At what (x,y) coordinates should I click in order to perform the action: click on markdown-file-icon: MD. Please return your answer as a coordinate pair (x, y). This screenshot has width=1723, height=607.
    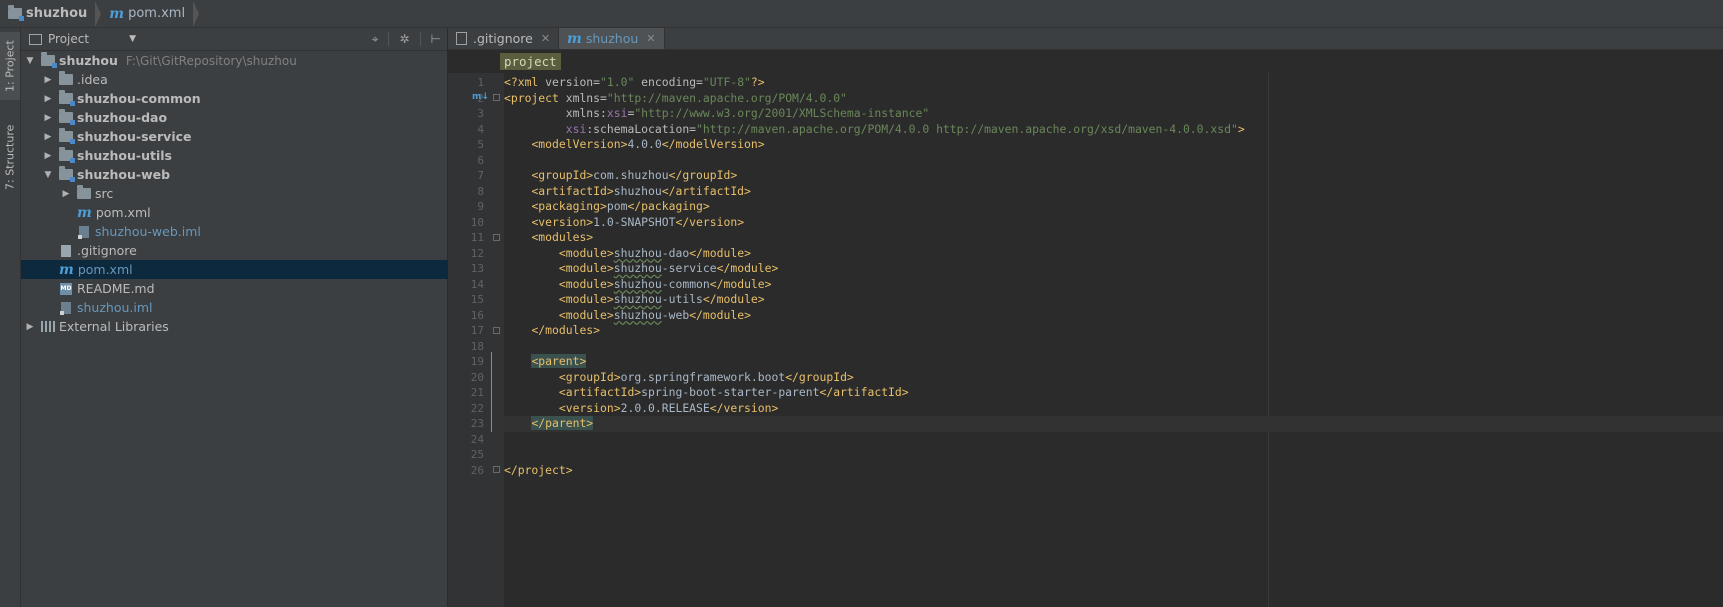
    Looking at the image, I should click on (66, 288).